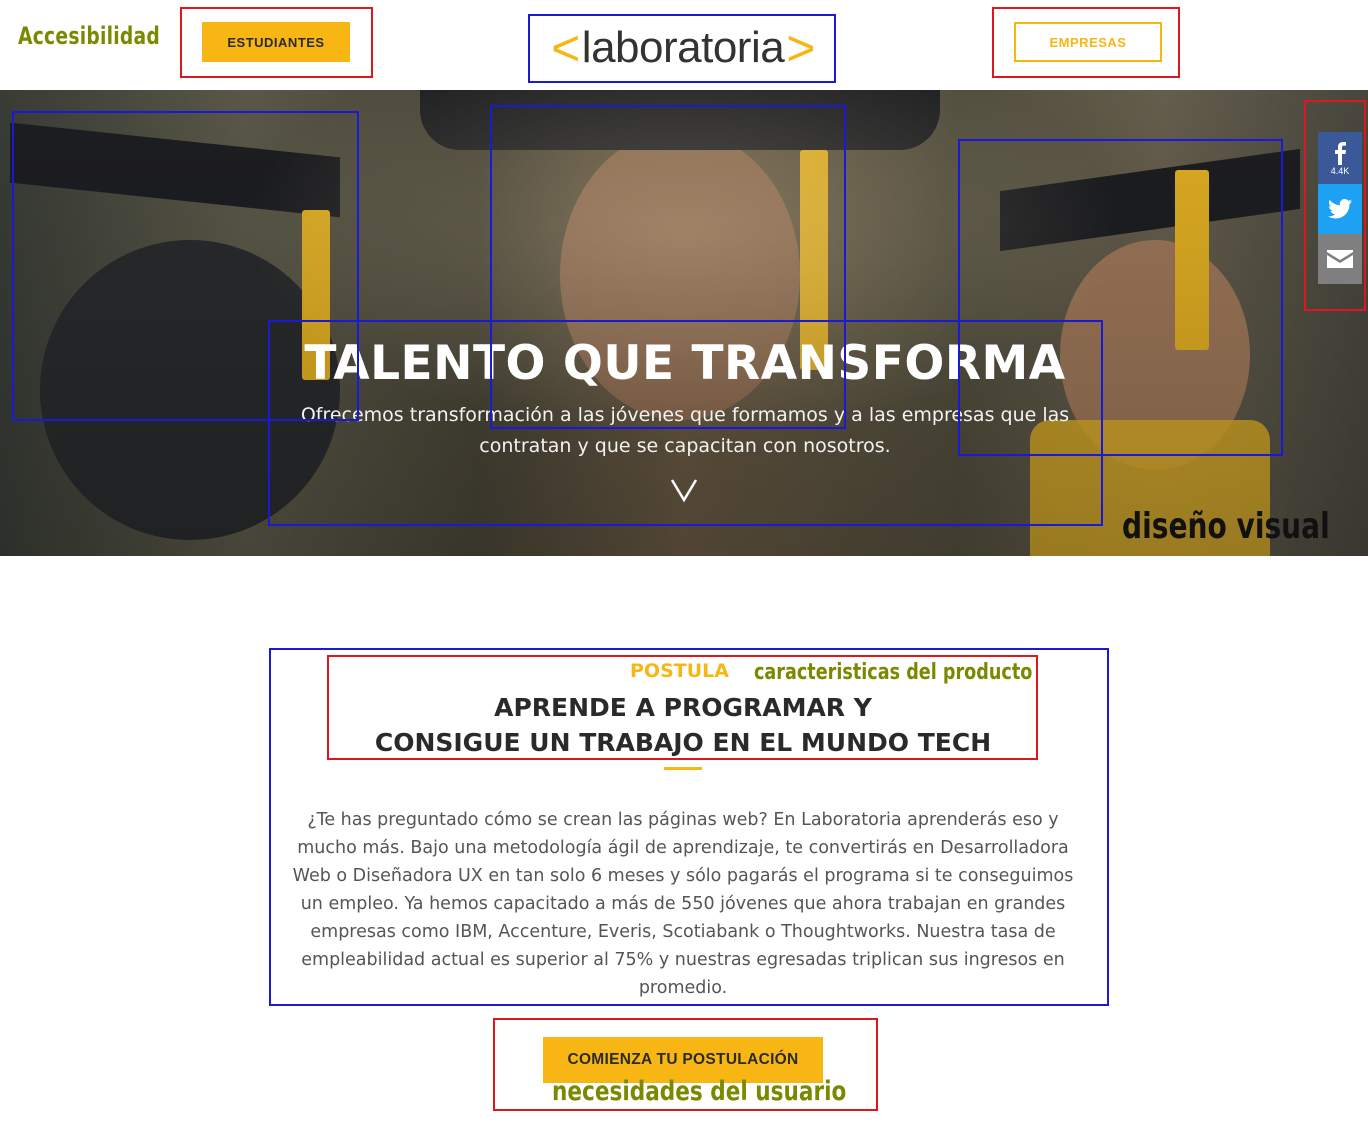 Image resolution: width=1368 pixels, height=1131 pixels. What do you see at coordinates (683, 742) in the screenshot?
I see `section-title-line2: CONSIGUE UN TRABAJO EN EL MUNDO TECH` at bounding box center [683, 742].